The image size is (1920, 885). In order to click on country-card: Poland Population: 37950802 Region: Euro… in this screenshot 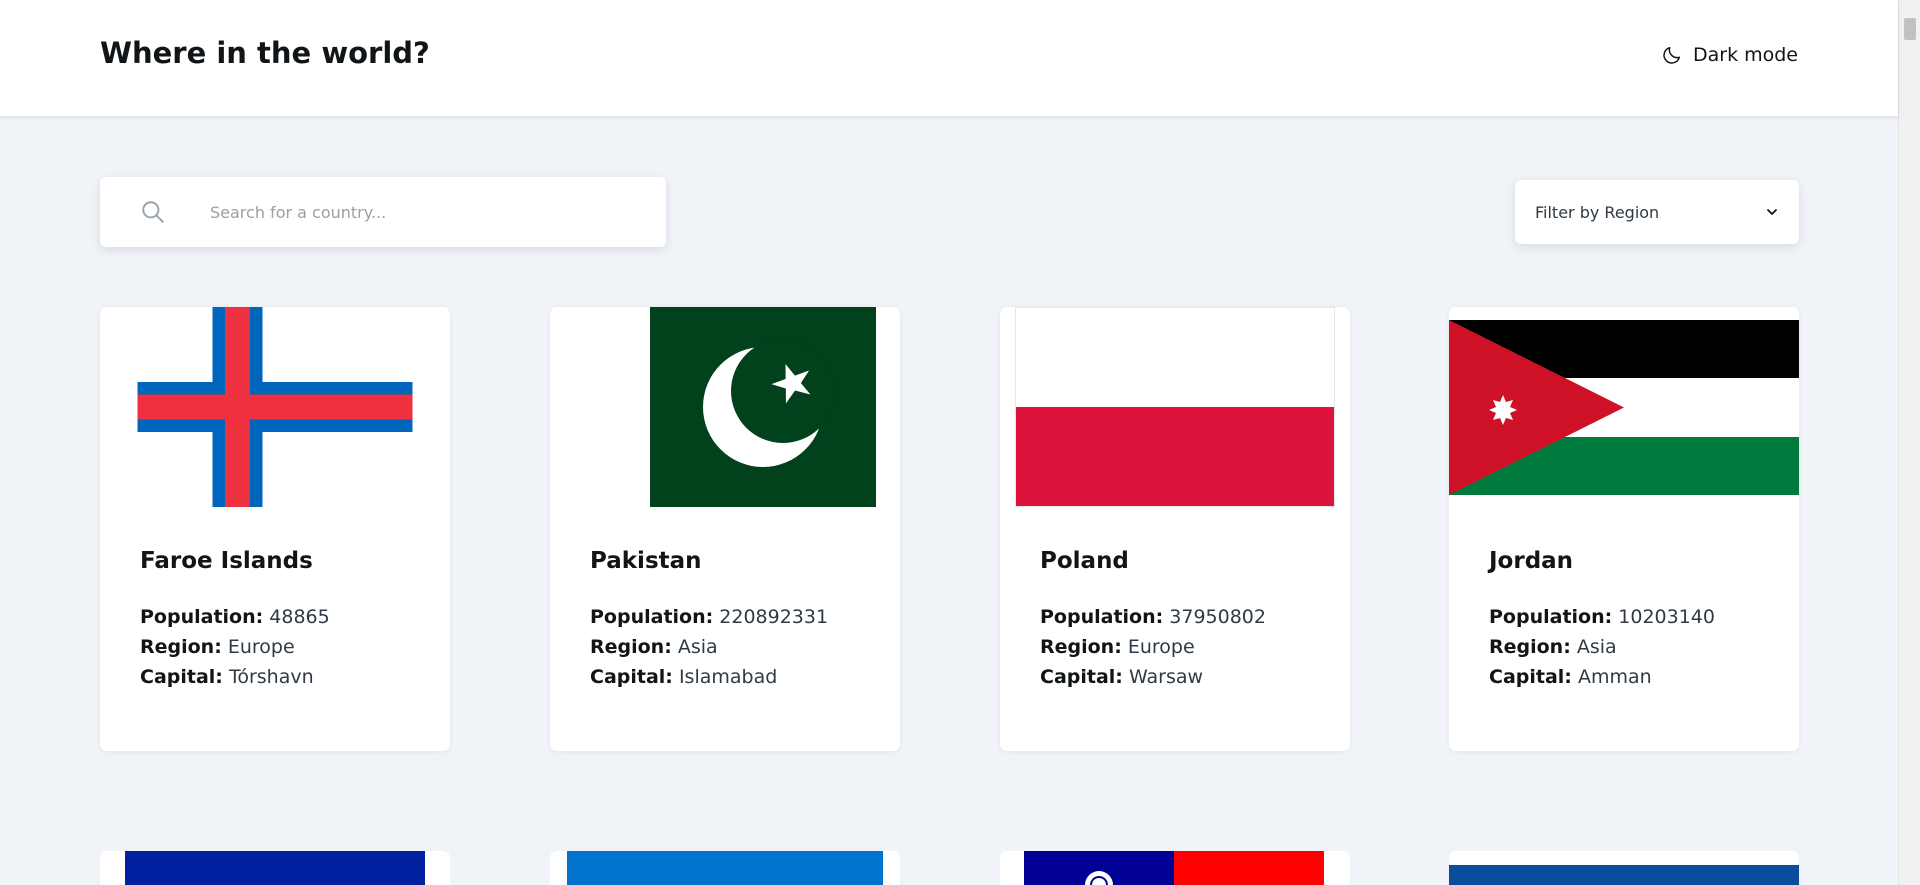, I will do `click(1175, 529)`.